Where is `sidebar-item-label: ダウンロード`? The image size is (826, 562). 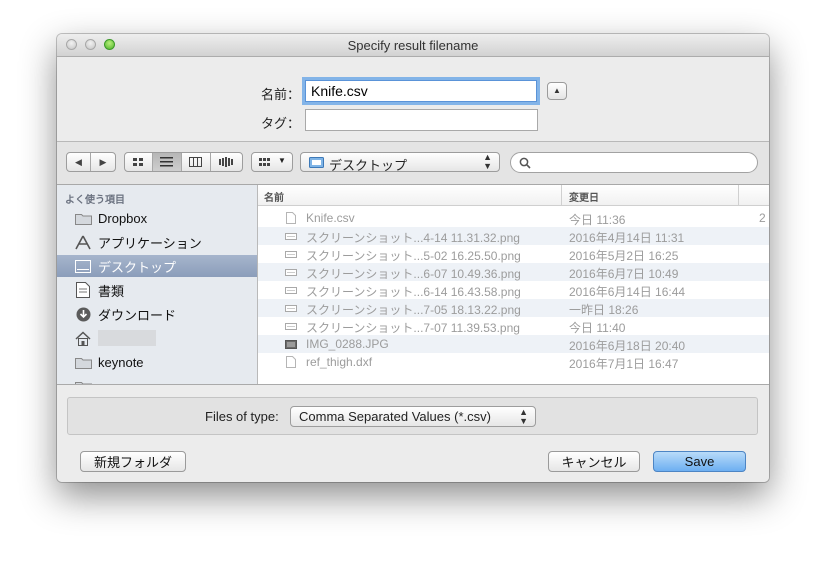
sidebar-item-label: ダウンロード is located at coordinates (137, 315).